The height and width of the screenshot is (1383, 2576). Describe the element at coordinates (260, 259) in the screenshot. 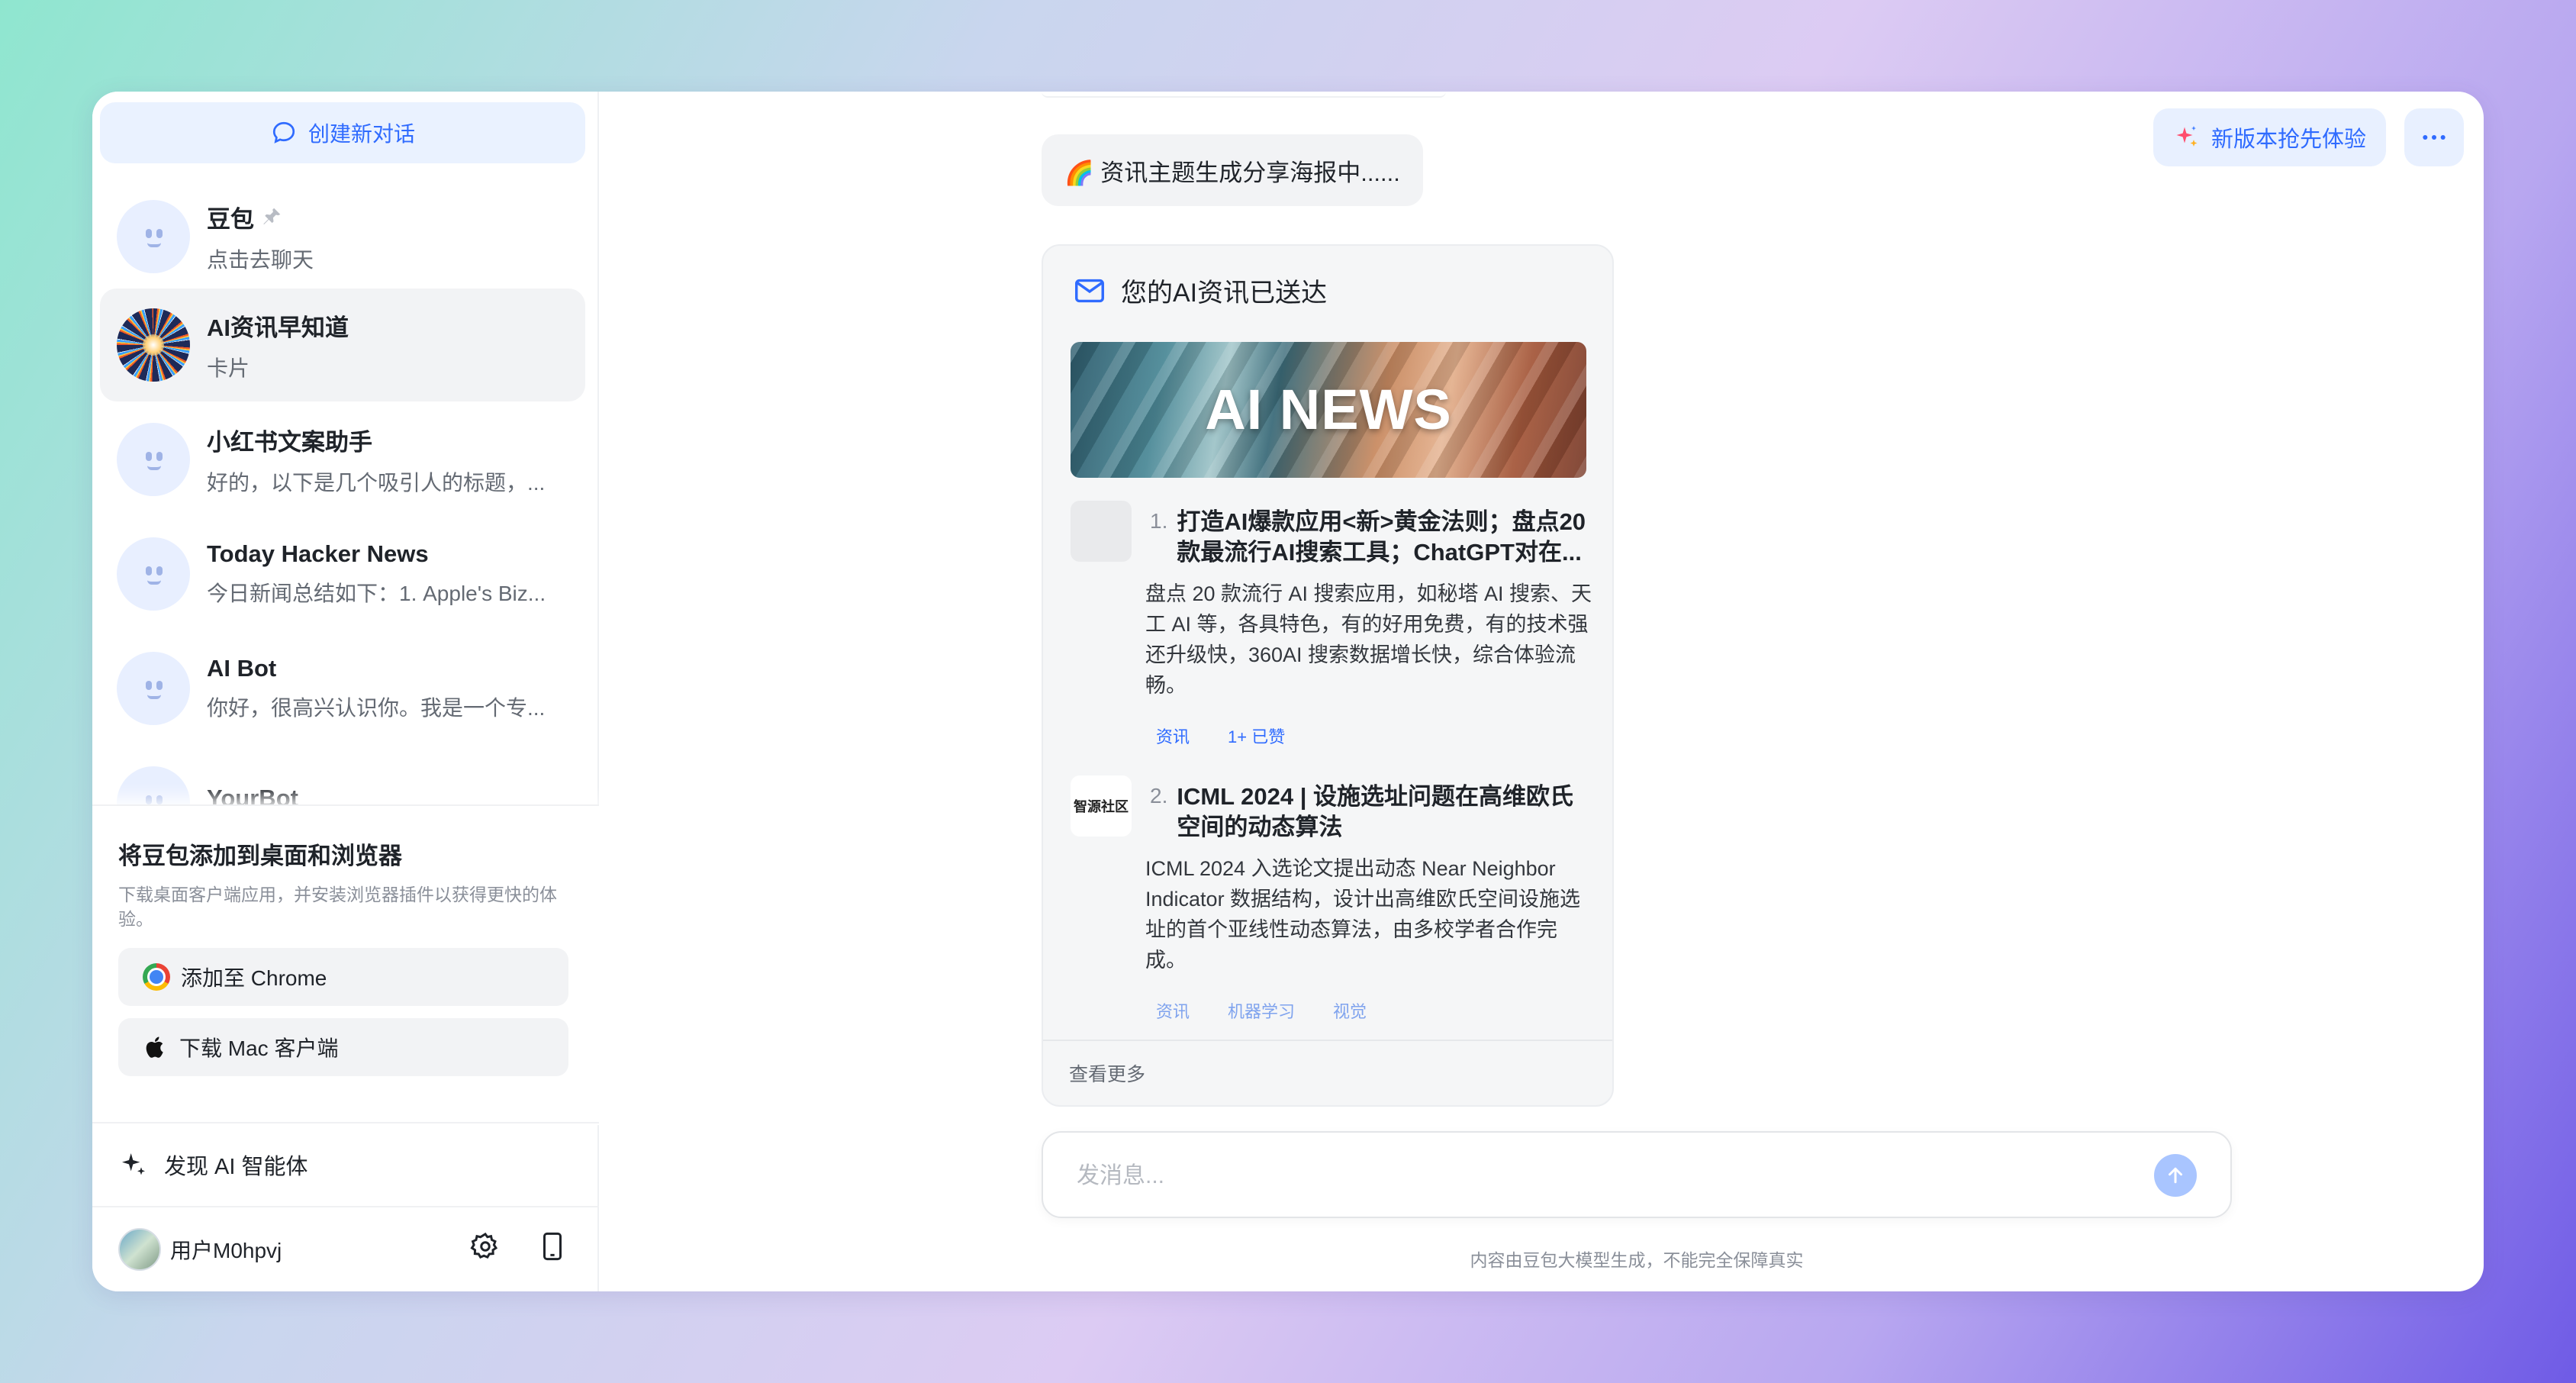

I see `chat-subtitle: 点击去聊天` at that location.